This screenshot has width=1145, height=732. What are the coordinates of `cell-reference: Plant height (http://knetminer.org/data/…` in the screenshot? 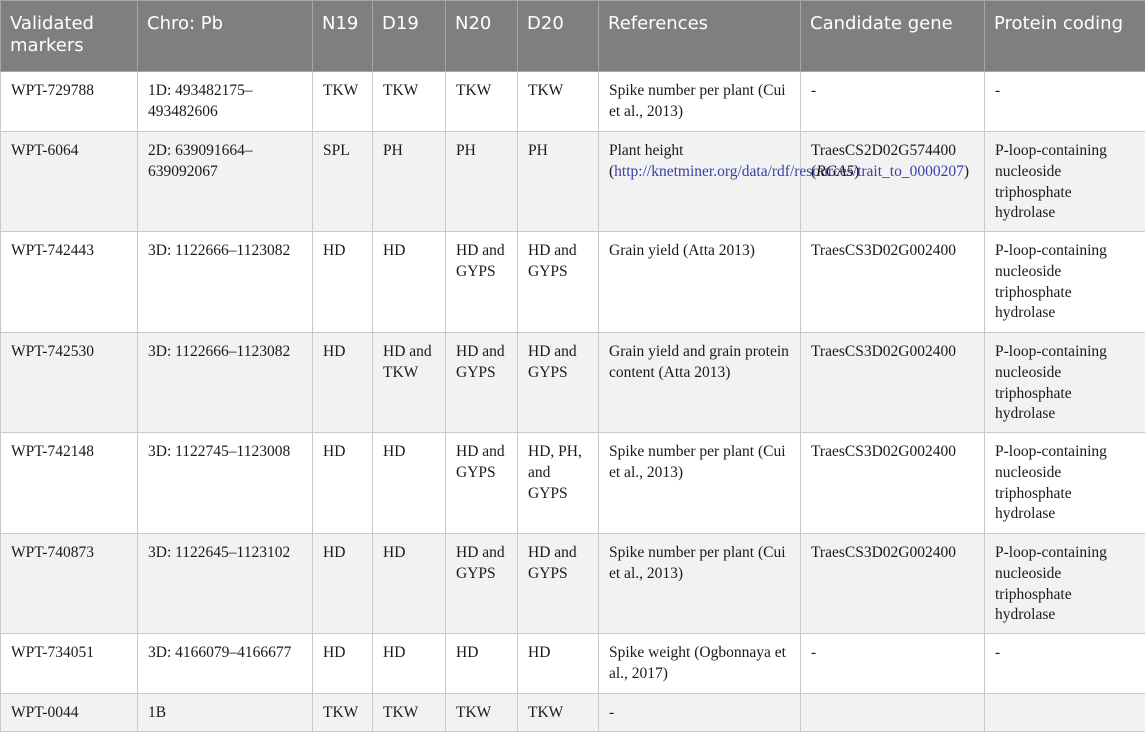 It's located at (700, 182).